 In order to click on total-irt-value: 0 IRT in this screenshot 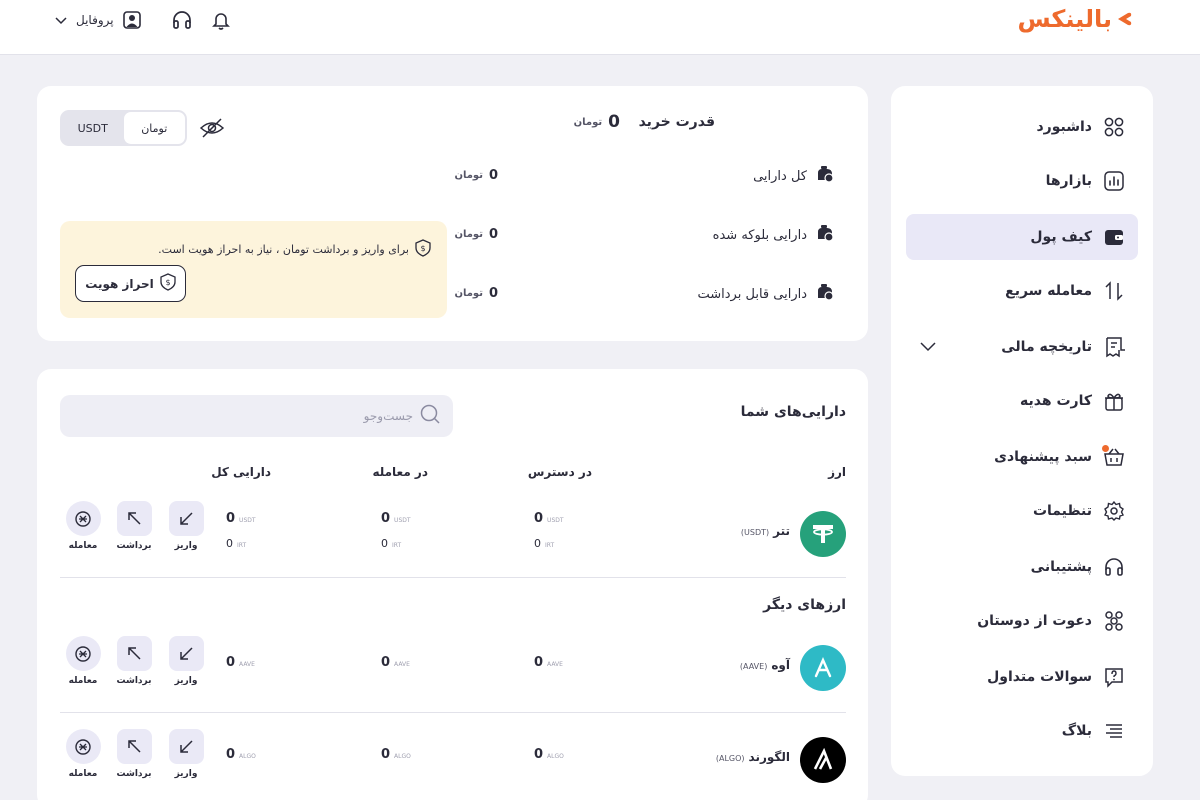, I will do `click(236, 543)`.